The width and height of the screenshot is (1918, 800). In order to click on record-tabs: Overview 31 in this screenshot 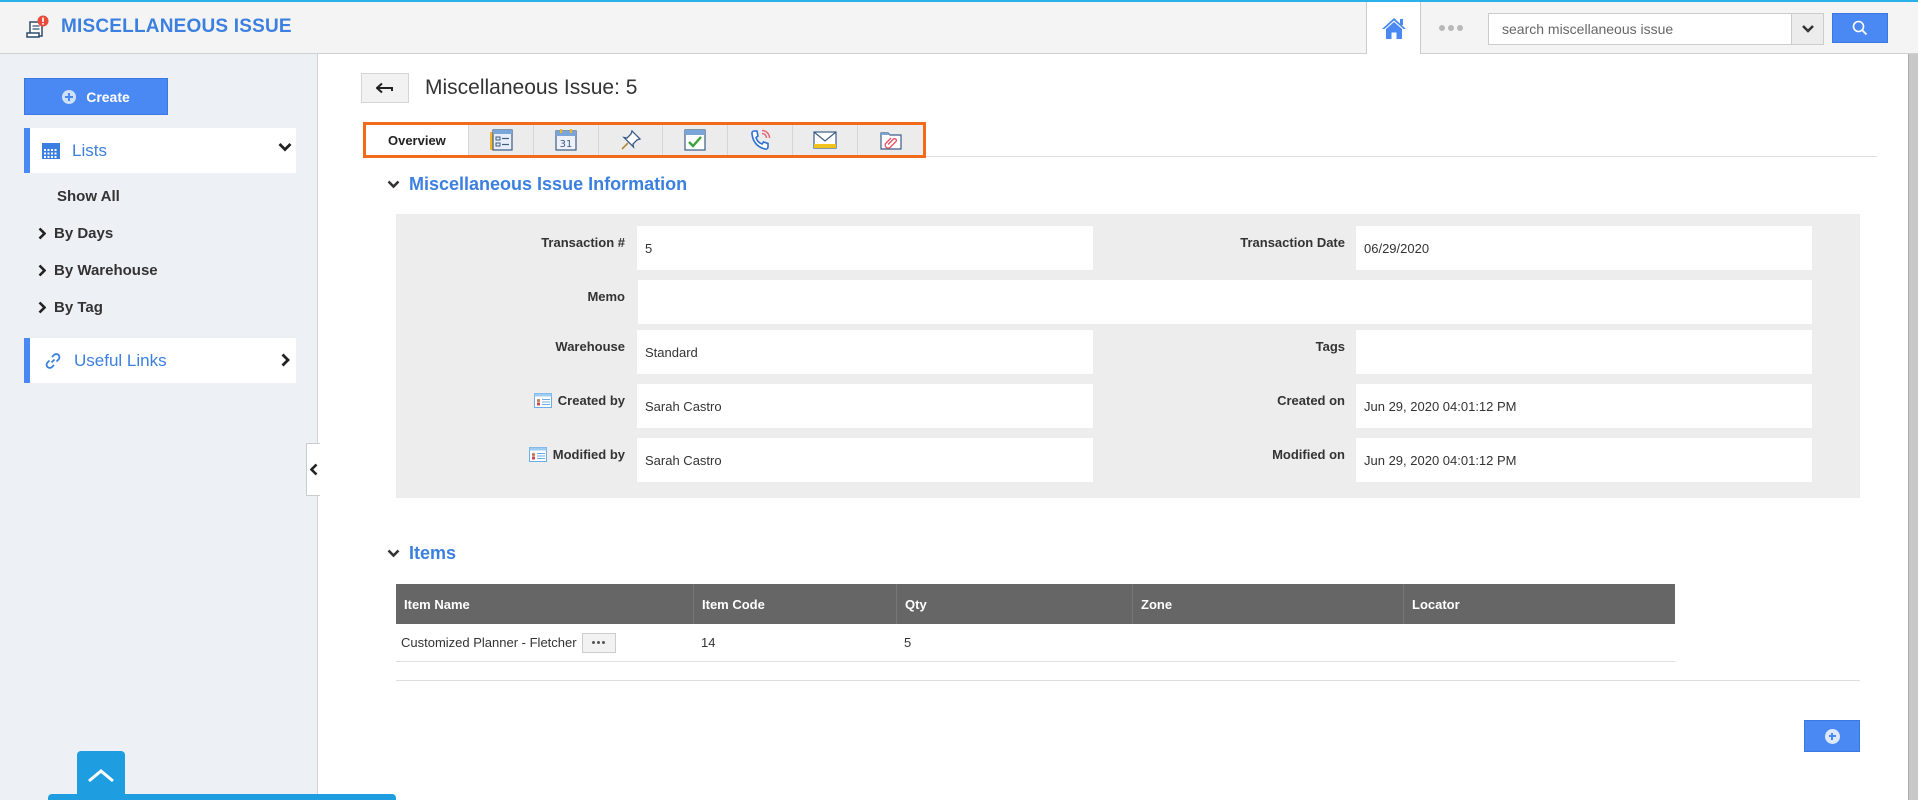, I will do `click(644, 140)`.